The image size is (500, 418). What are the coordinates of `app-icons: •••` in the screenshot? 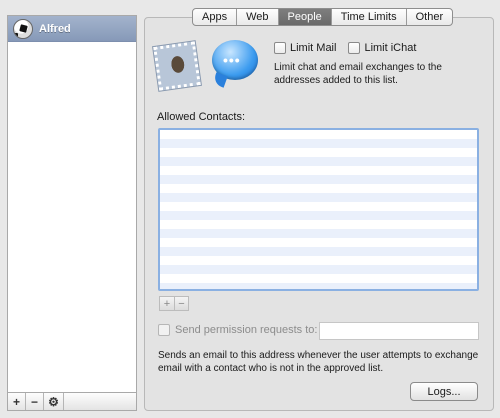 It's located at (212, 66).